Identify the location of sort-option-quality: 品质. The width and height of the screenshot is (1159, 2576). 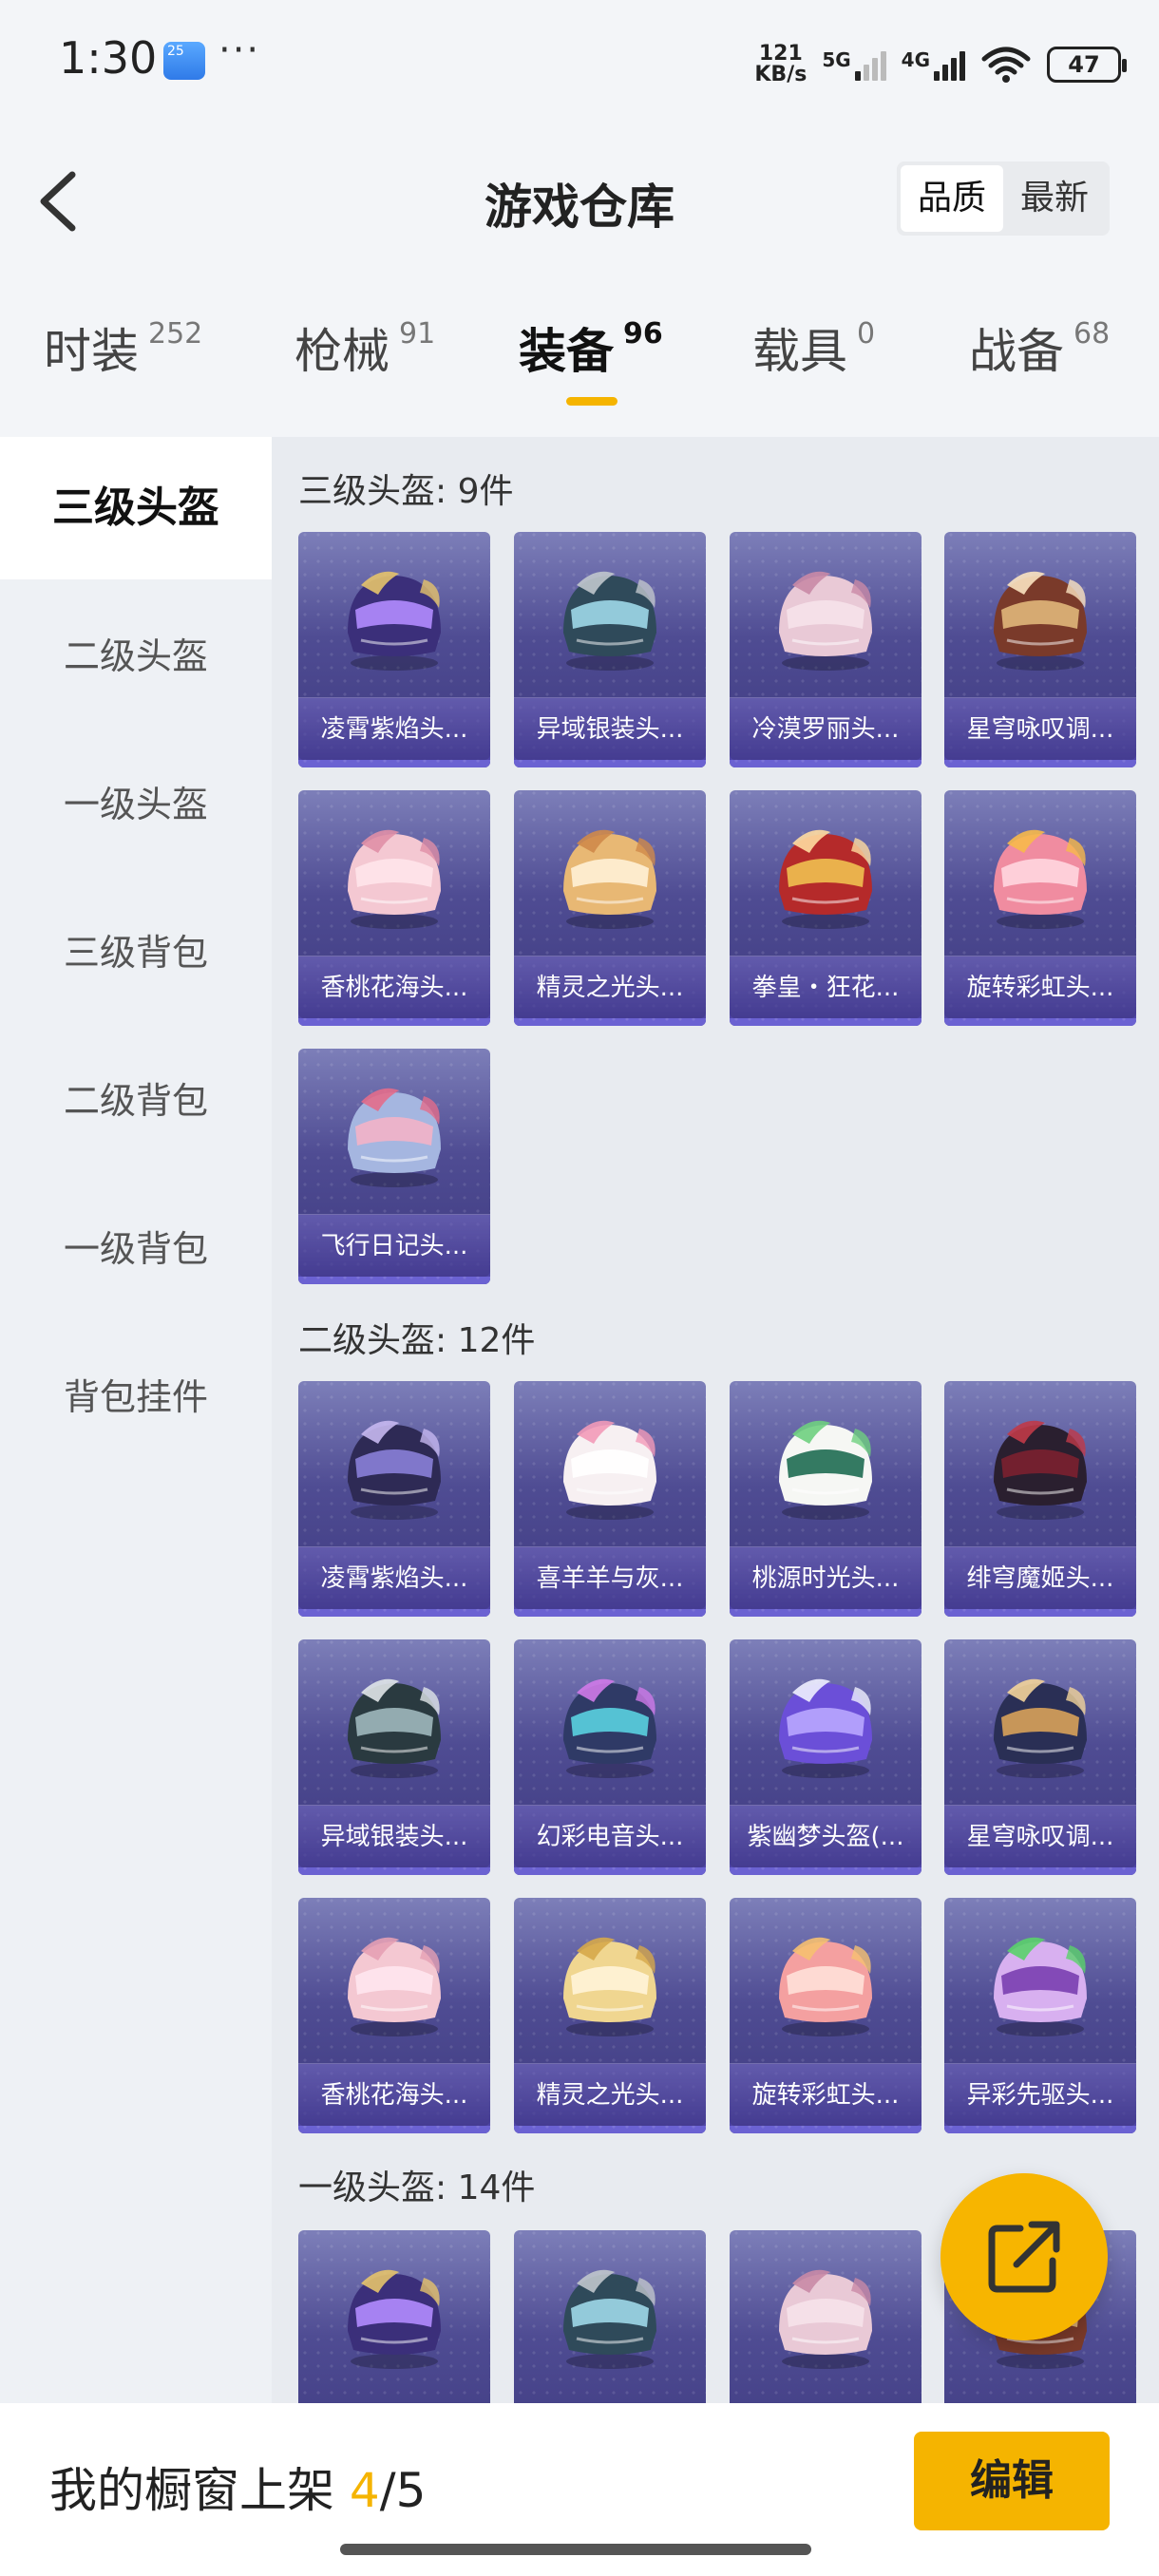
(952, 198).